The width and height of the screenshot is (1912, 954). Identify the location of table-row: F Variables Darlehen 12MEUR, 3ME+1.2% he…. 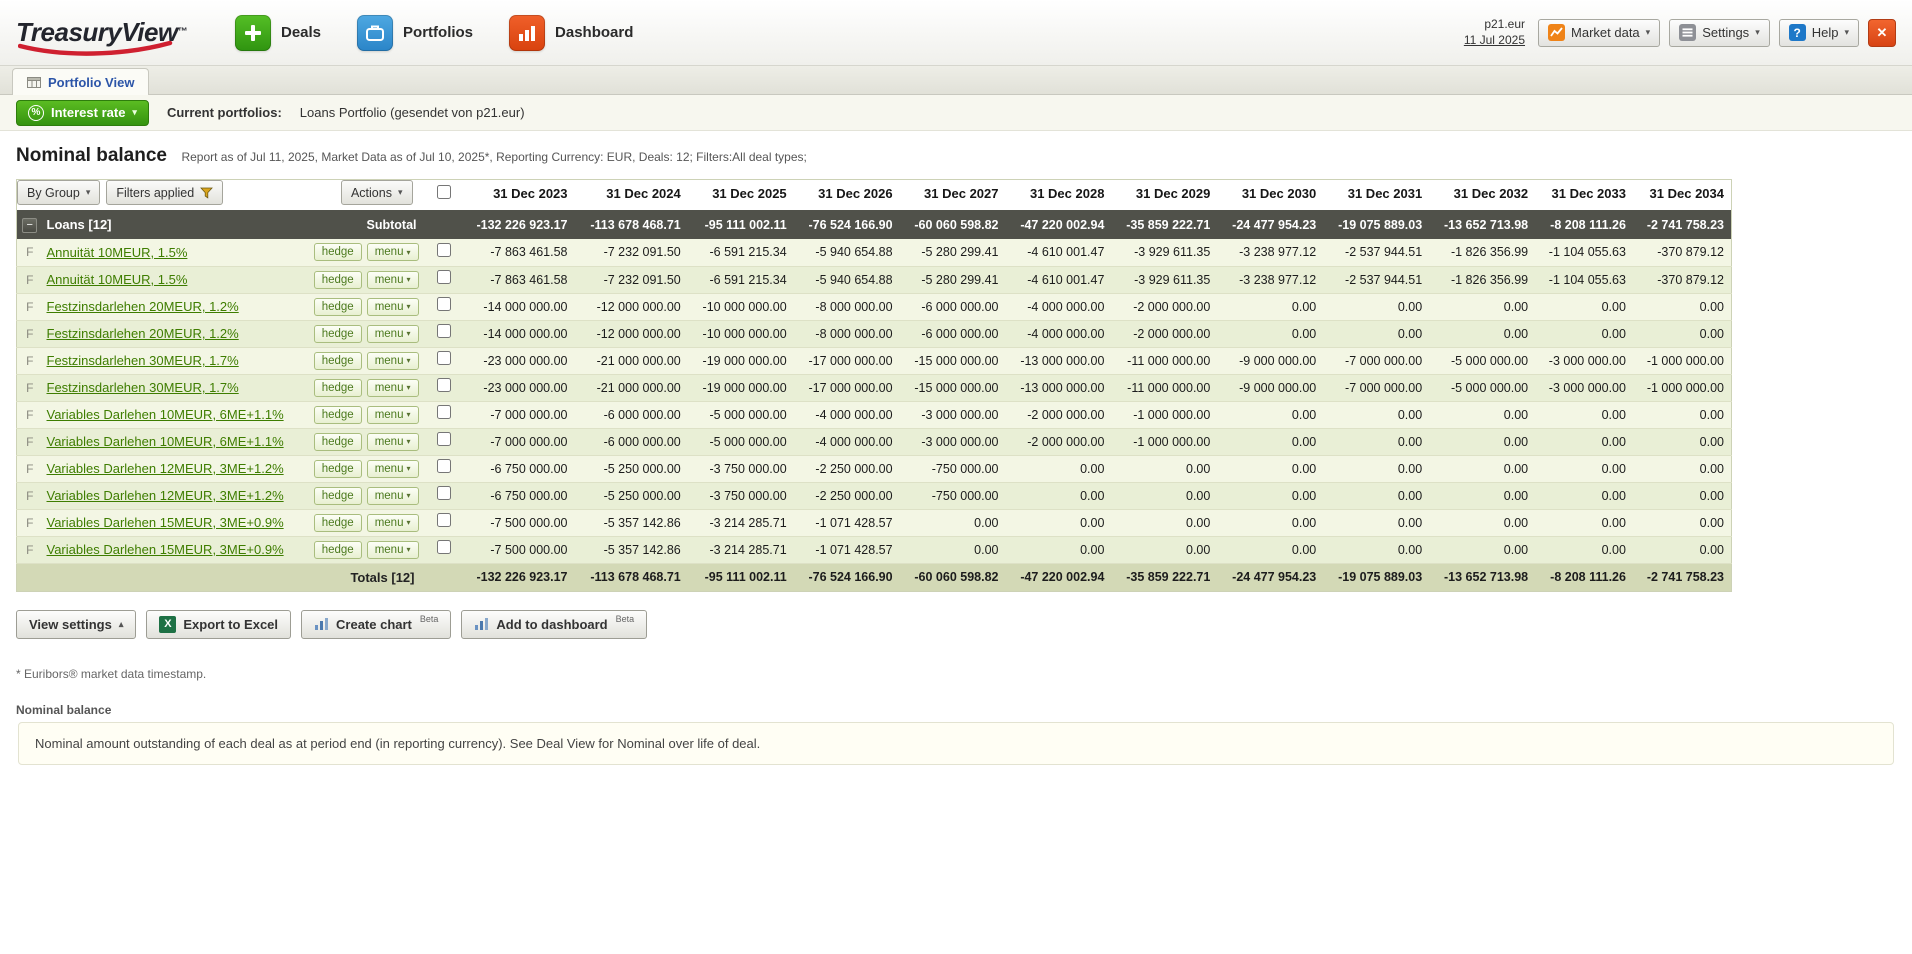
(874, 468).